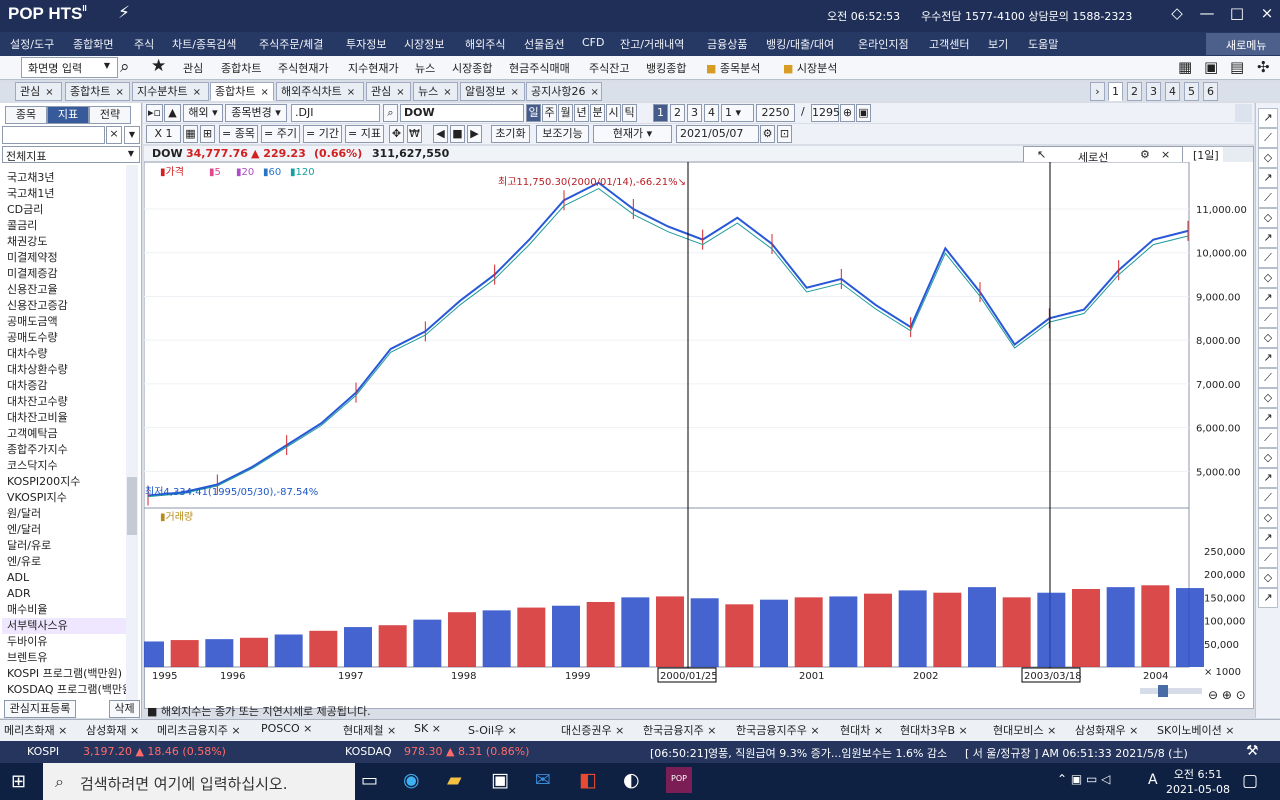 This screenshot has width=1280, height=800. What do you see at coordinates (863, 113) in the screenshot?
I see `save-icon: ▣` at bounding box center [863, 113].